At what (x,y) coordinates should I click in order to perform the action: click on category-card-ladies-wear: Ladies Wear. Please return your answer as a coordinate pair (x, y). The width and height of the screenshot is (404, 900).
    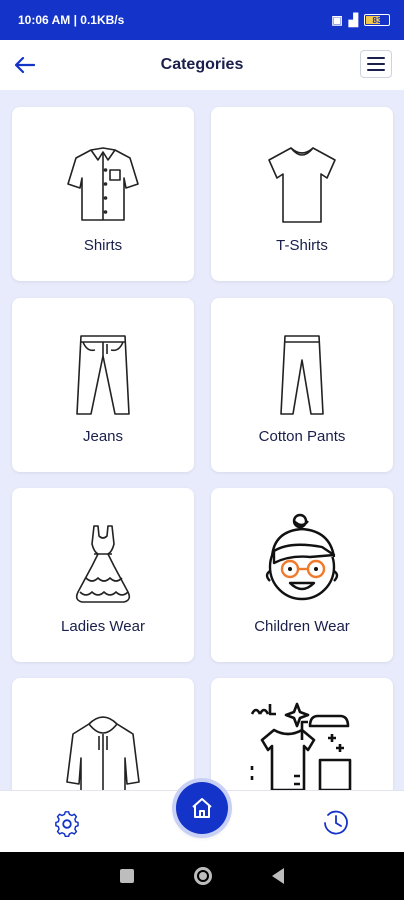
    Looking at the image, I should click on (103, 575).